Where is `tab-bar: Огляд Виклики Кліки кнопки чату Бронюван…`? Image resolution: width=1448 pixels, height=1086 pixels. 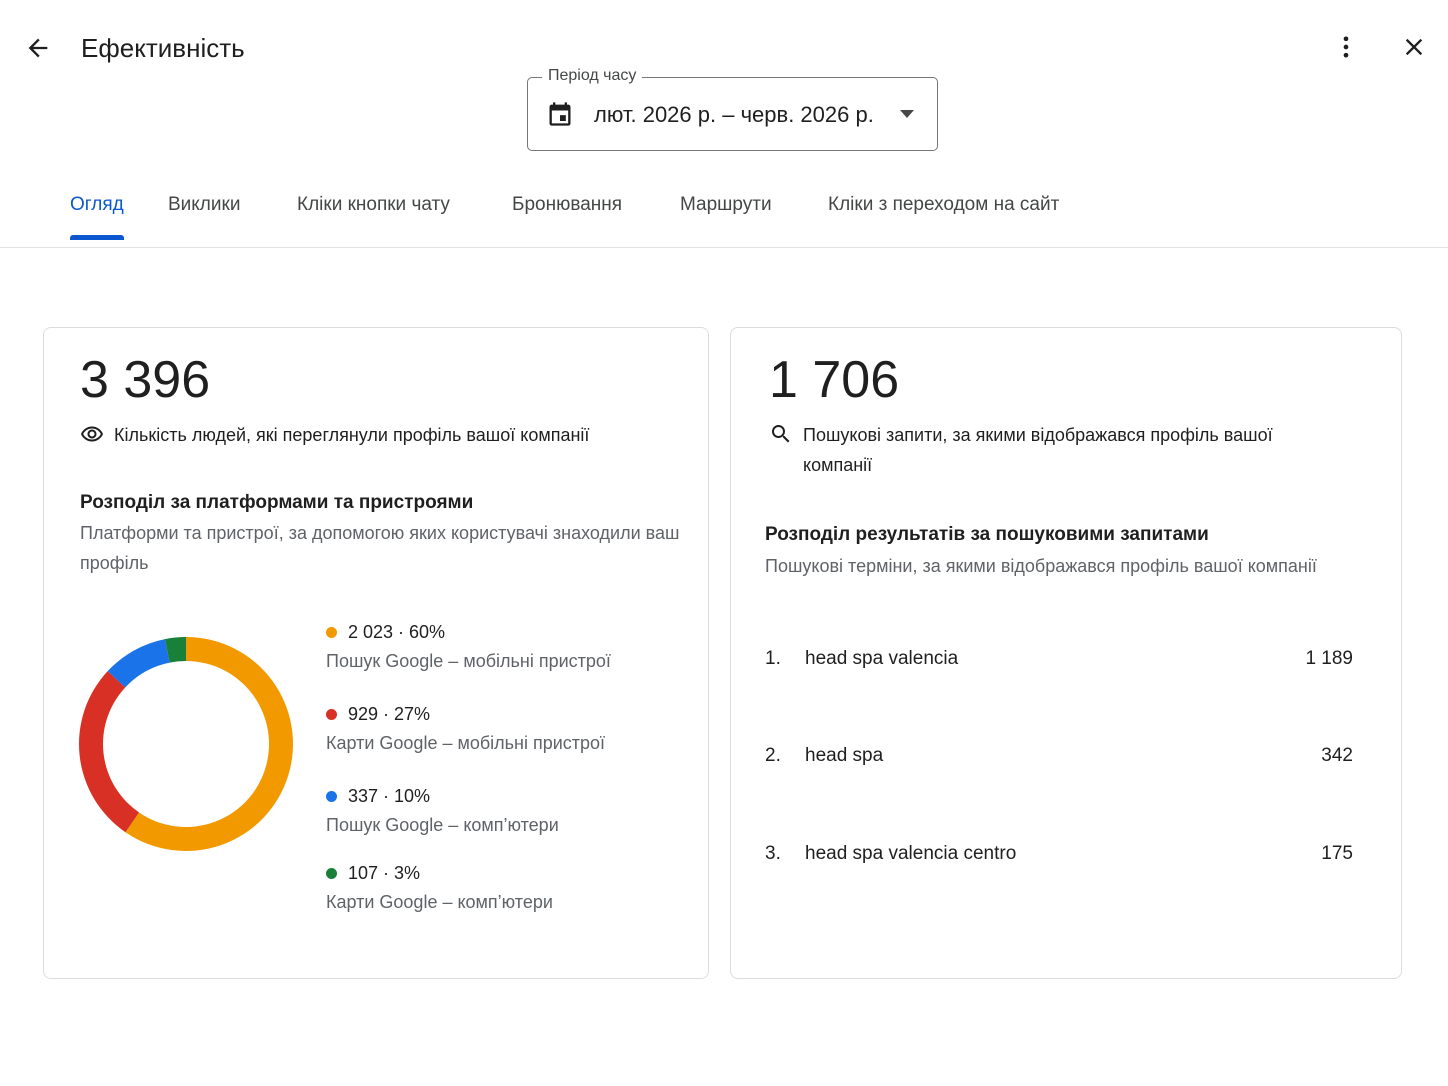
tab-bar: Огляд Виклики Кліки кнопки чату Бронюван… is located at coordinates (724, 215).